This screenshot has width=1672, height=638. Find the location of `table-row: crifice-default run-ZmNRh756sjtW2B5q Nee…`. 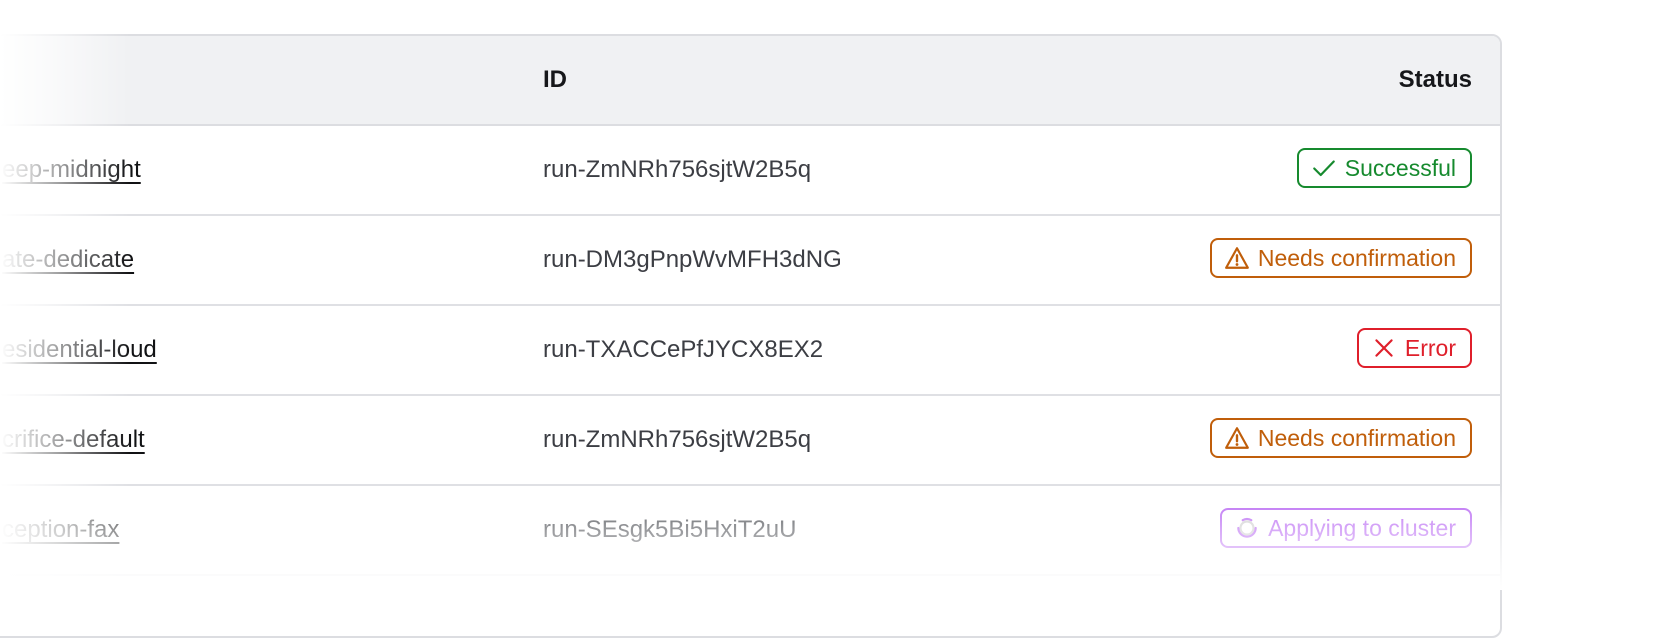

table-row: crifice-default run-ZmNRh756sjtW2B5q Nee… is located at coordinates (750, 441).